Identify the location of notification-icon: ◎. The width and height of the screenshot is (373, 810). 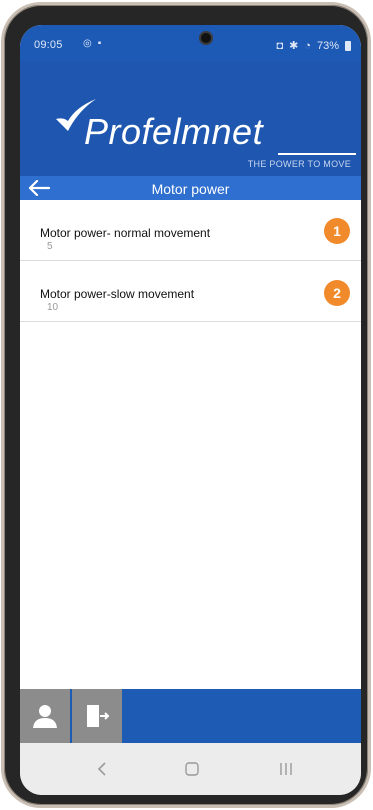
(87, 43).